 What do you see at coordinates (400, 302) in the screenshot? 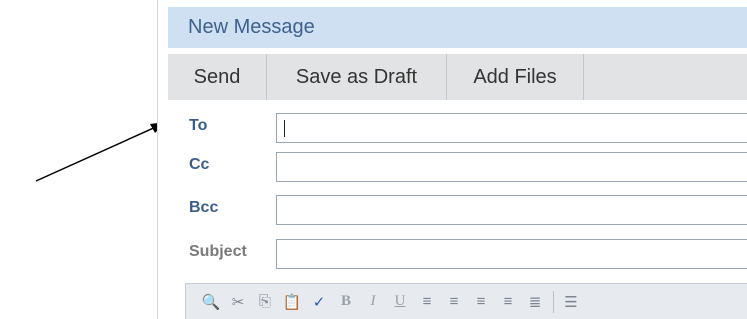
I see `underline-icon: U` at bounding box center [400, 302].